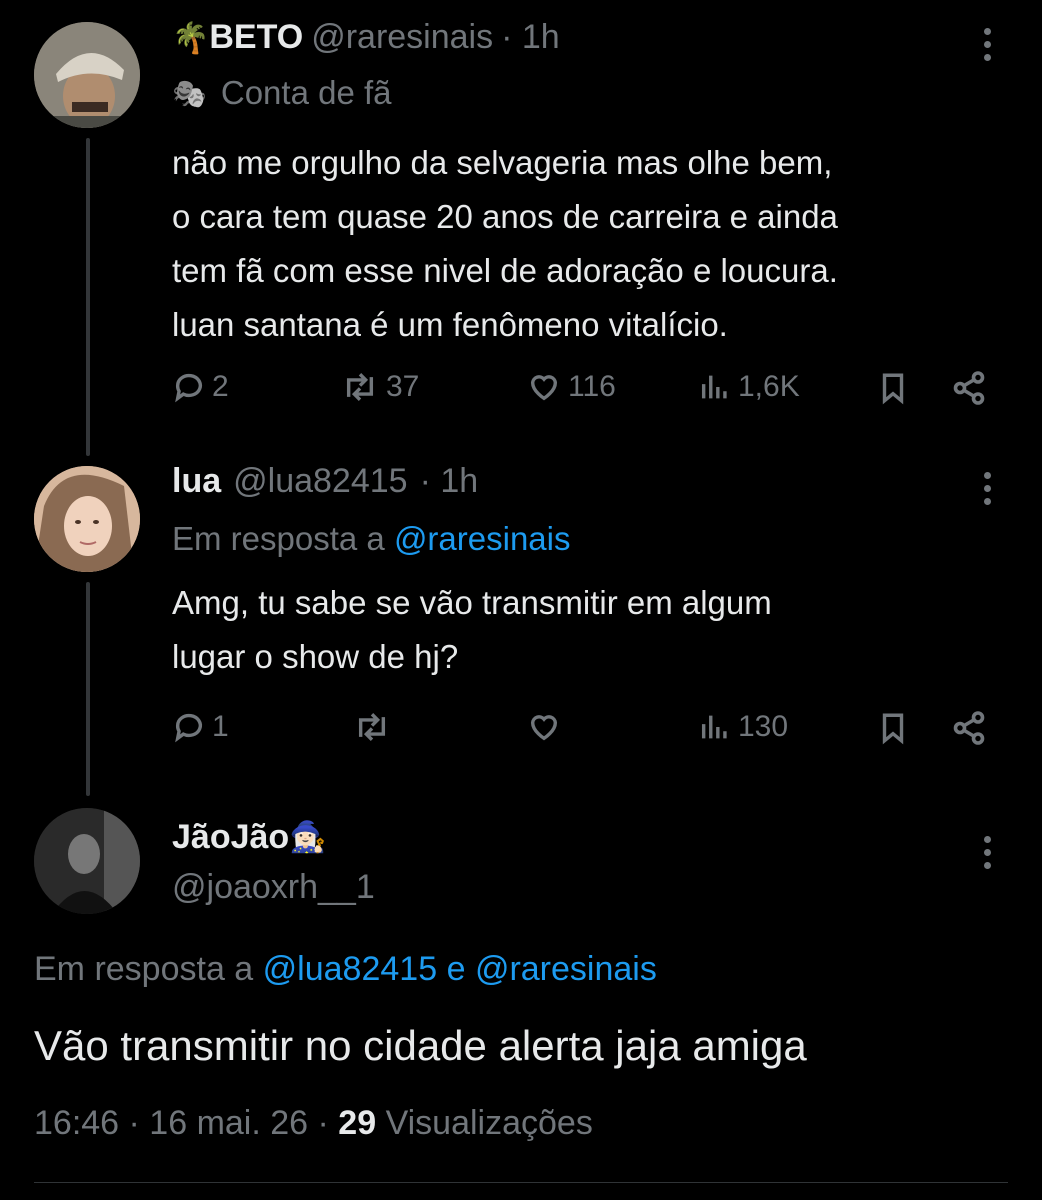  I want to click on like-count: 116, so click(592, 386).